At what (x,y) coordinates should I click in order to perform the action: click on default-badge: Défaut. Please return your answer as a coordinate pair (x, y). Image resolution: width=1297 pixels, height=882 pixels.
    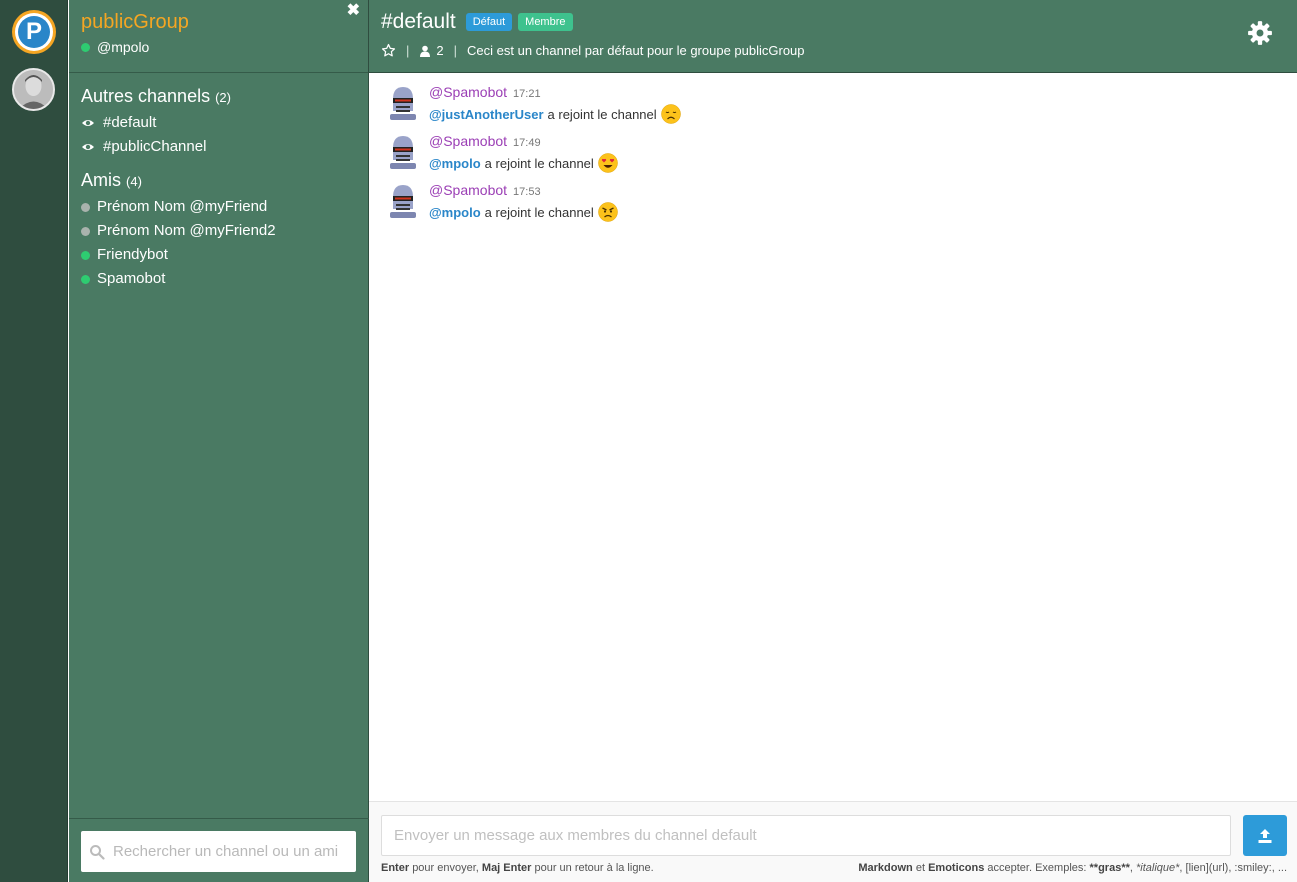
    Looking at the image, I should click on (489, 22).